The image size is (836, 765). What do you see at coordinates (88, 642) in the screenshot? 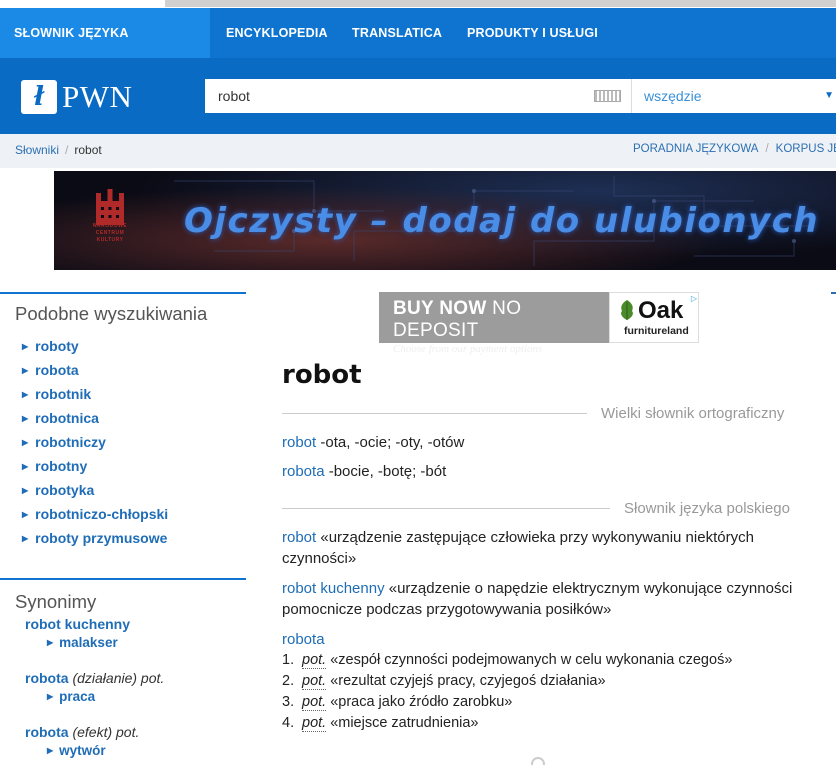
I see `synonym-item: ▶ malakser` at bounding box center [88, 642].